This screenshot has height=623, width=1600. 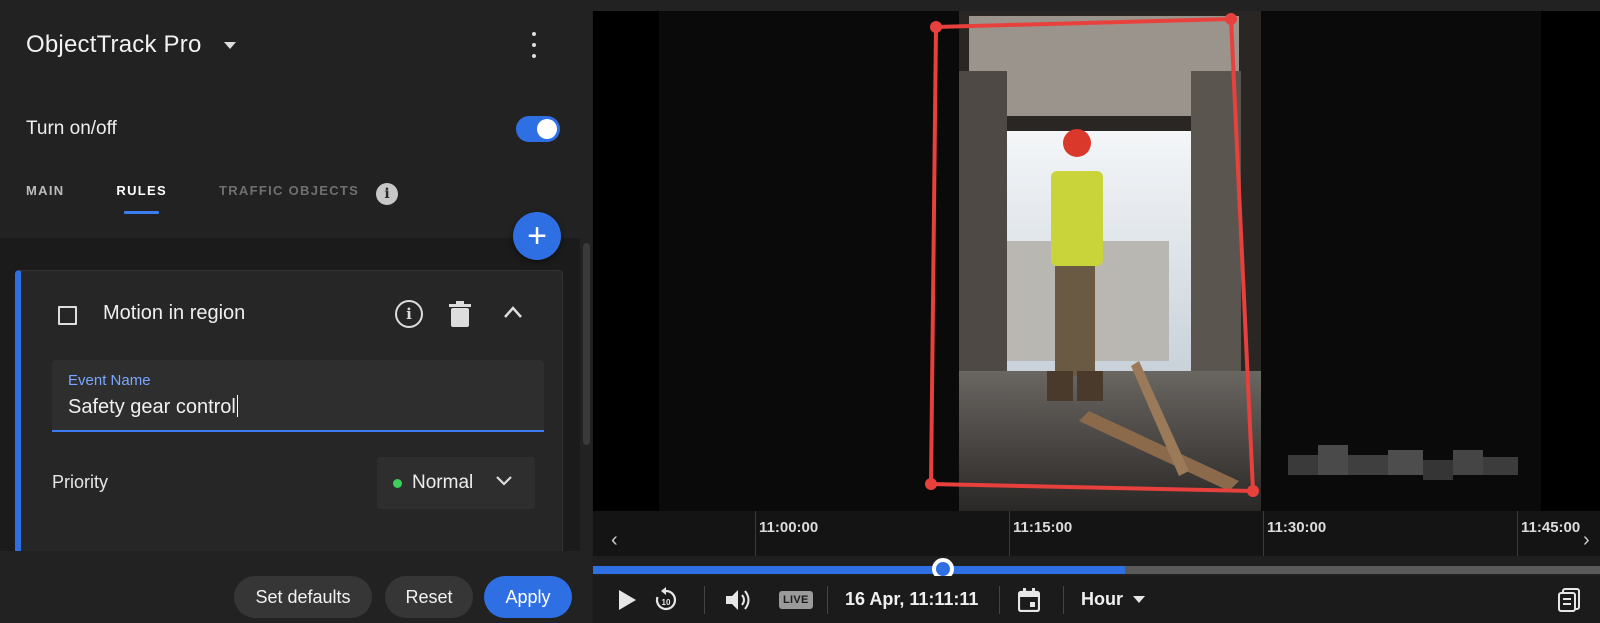 What do you see at coordinates (1096, 533) in the screenshot?
I see `timeline: ‹ 11:00:00 11:15:00 11:30:00 11:45:00 ›` at bounding box center [1096, 533].